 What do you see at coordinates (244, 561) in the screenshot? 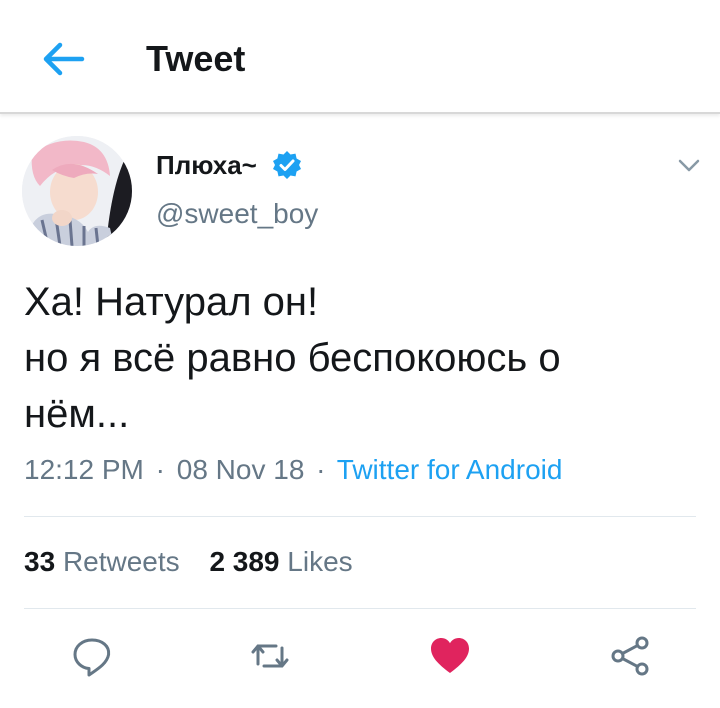
I see `likes-count: 2 389` at bounding box center [244, 561].